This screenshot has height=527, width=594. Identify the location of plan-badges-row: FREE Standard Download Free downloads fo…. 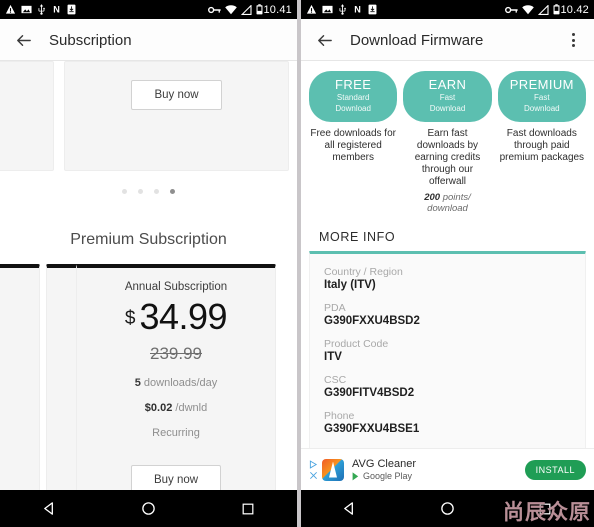
(447, 142).